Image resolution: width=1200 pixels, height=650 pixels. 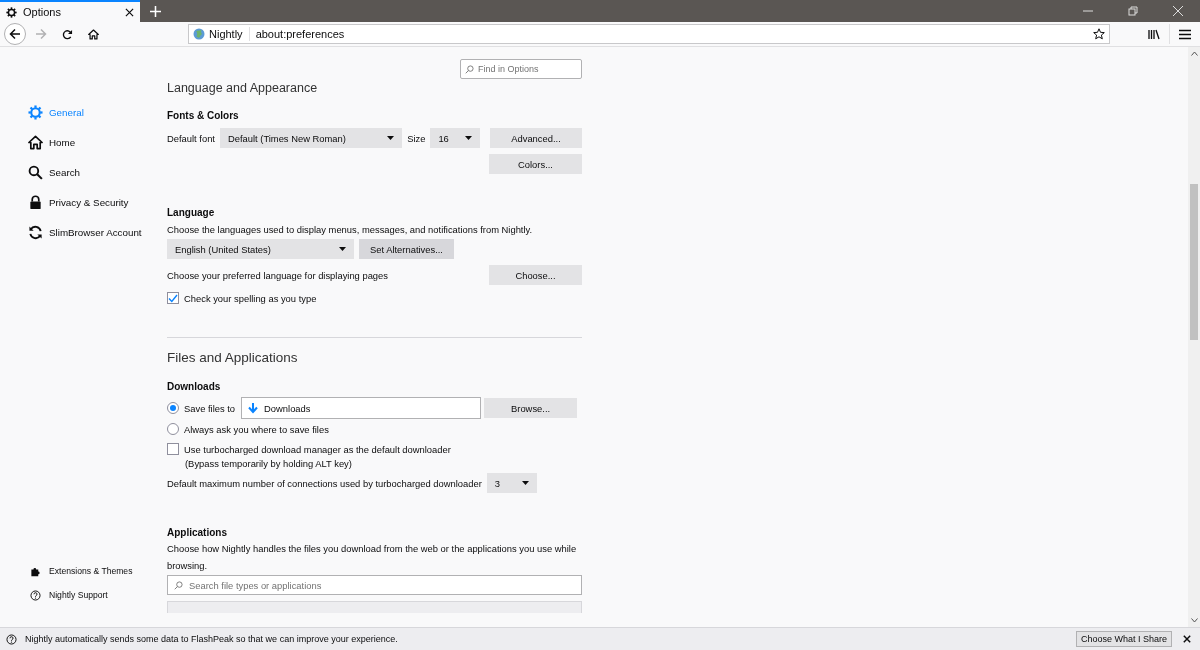 I want to click on find-field: Find in Options, so click(x=521, y=69).